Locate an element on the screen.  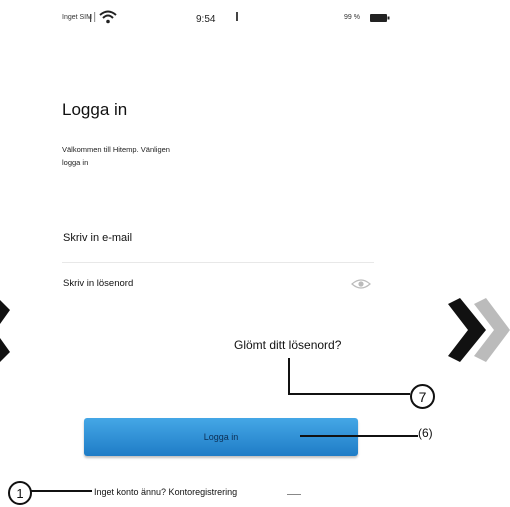
eye-icon is located at coordinates (361, 284).